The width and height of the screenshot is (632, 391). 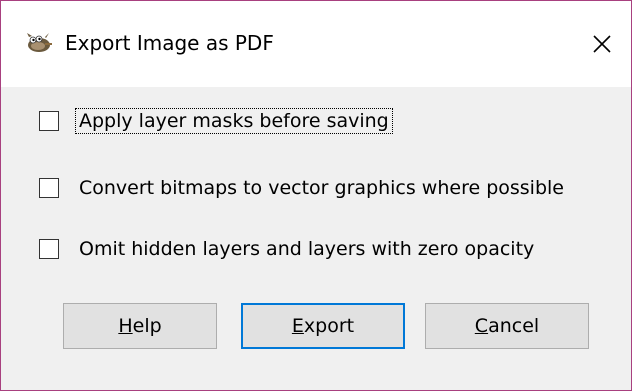 I want to click on cancel-label-rest: ancel, so click(x=514, y=326).